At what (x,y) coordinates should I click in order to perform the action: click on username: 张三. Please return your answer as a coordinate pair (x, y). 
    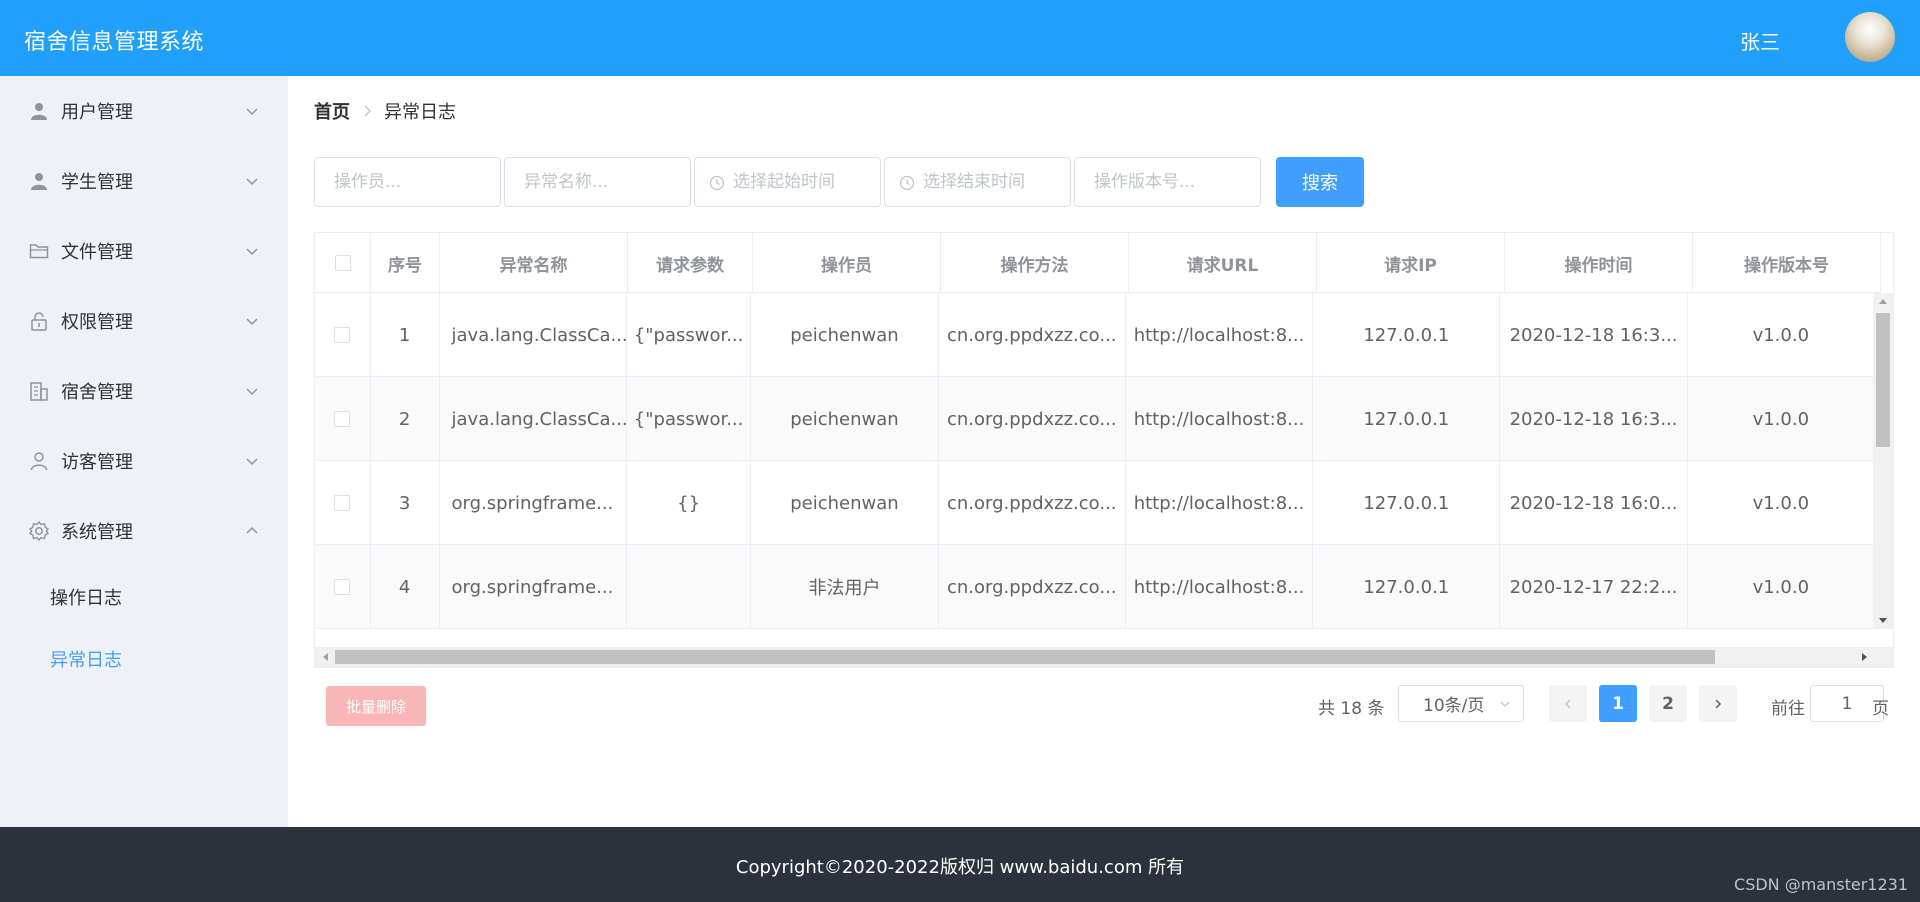
    Looking at the image, I should click on (1760, 40).